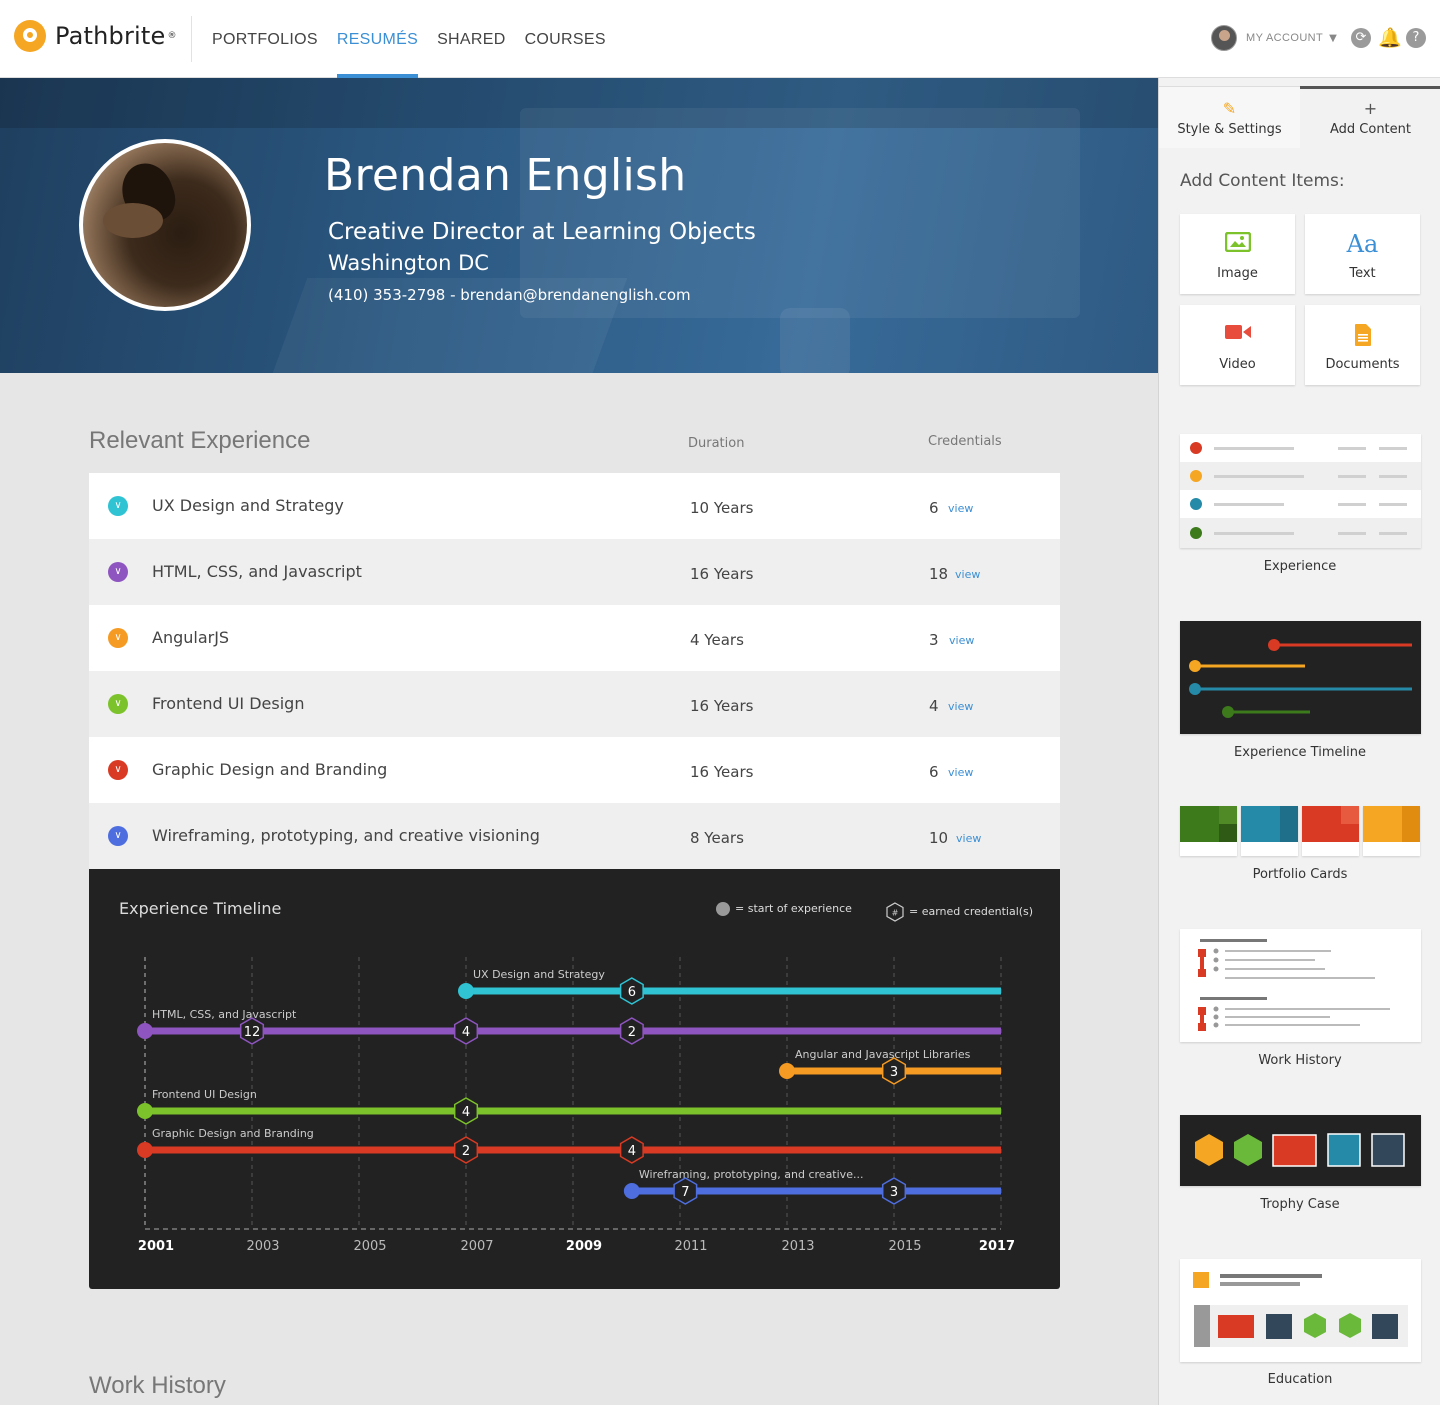 Image resolution: width=1440 pixels, height=1405 pixels. What do you see at coordinates (471, 39) in the screenshot?
I see `nav-shared: SHARED` at bounding box center [471, 39].